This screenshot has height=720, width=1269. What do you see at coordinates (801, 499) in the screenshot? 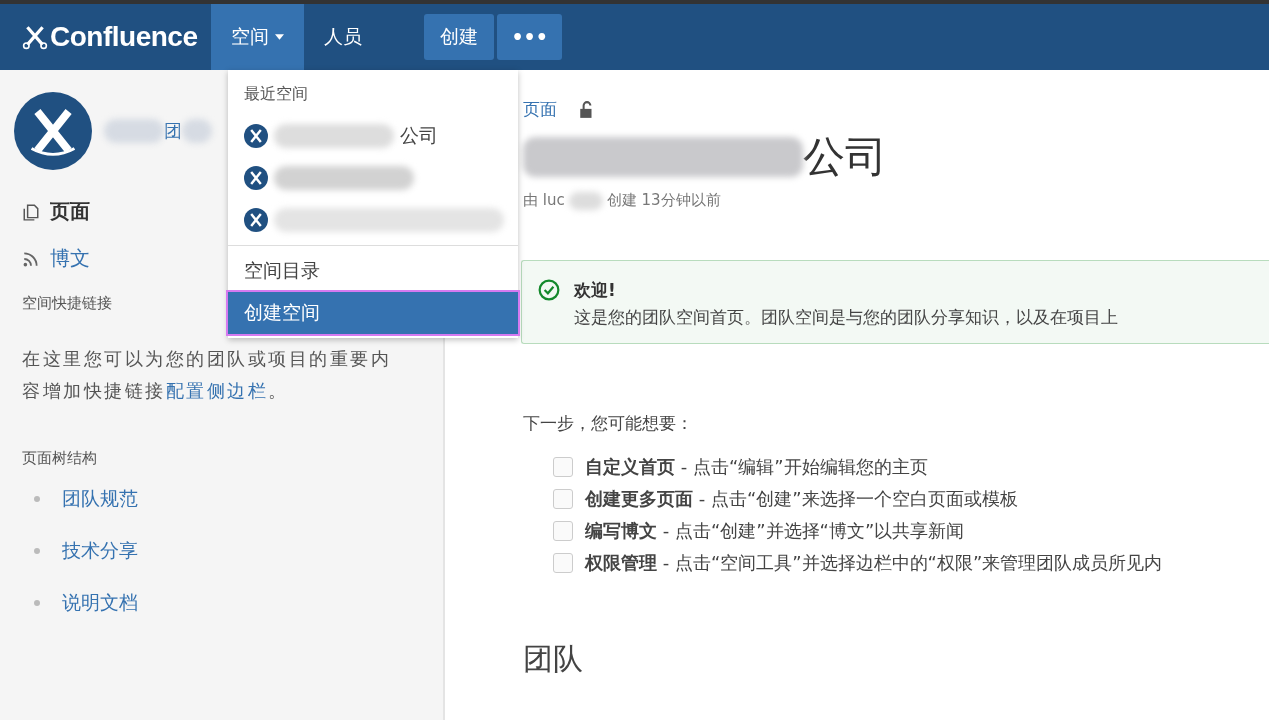
I see `task-text: 创建更多页面 - 点击“创建”来选择一个空白页面或模板` at bounding box center [801, 499].